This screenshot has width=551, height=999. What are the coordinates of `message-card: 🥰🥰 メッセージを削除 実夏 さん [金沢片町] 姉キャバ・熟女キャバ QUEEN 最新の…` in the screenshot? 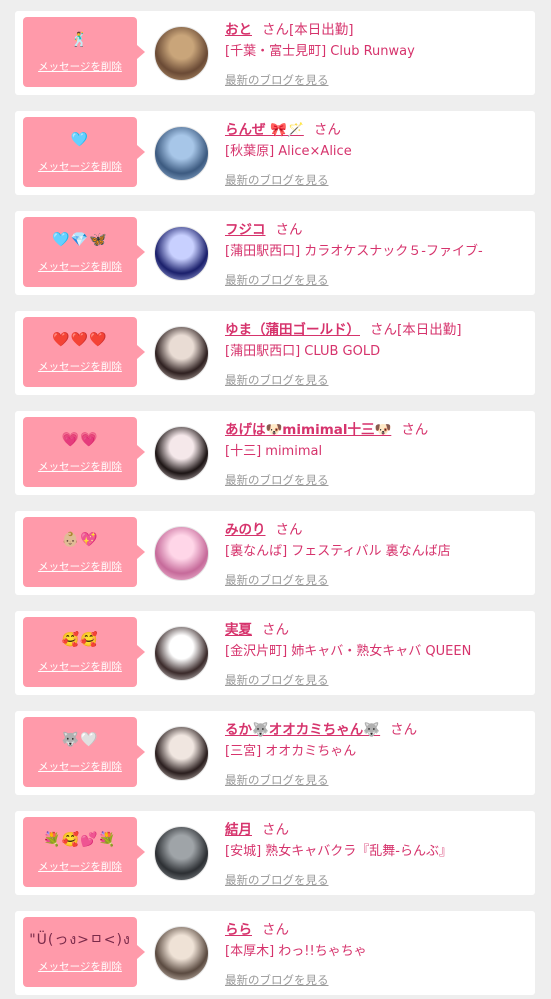 It's located at (275, 653).